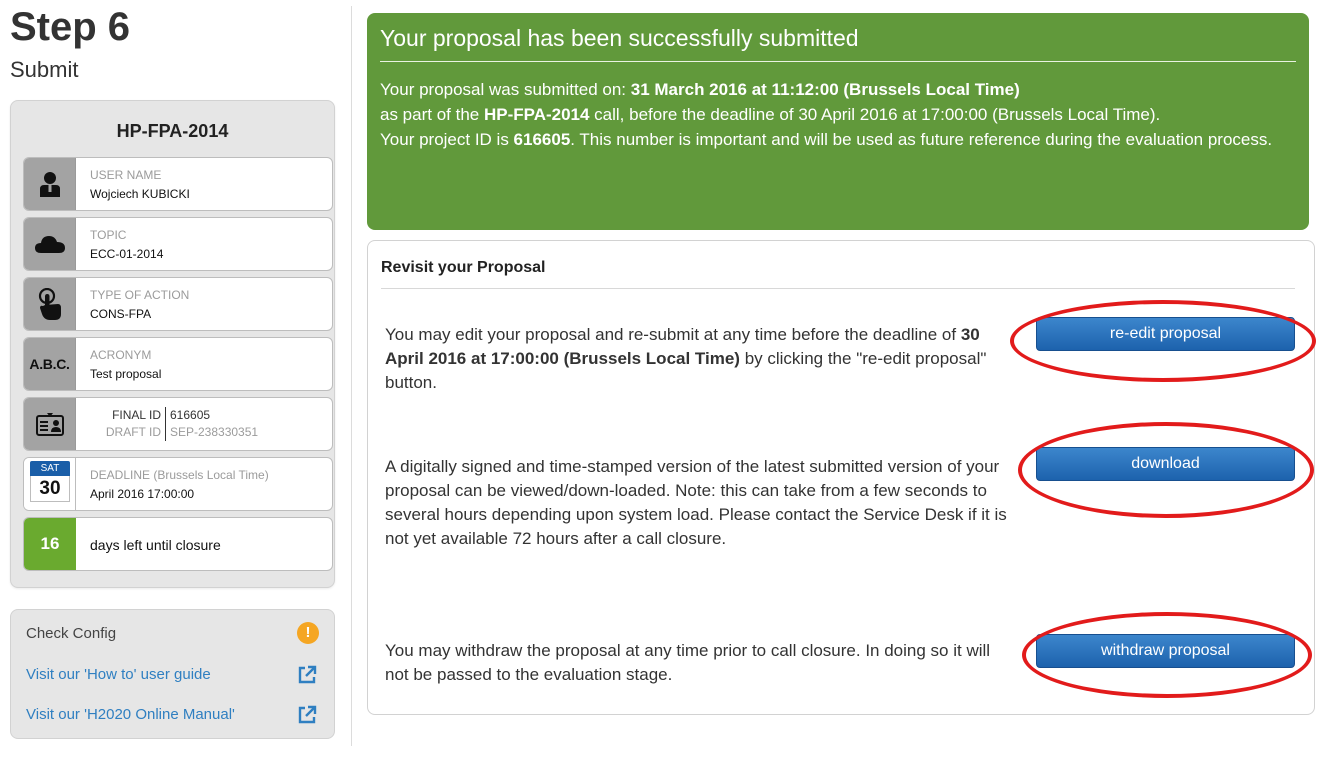 Image resolution: width=1333 pixels, height=757 pixels. I want to click on withdraw-proposal-button: withdraw proposal, so click(1165, 651).